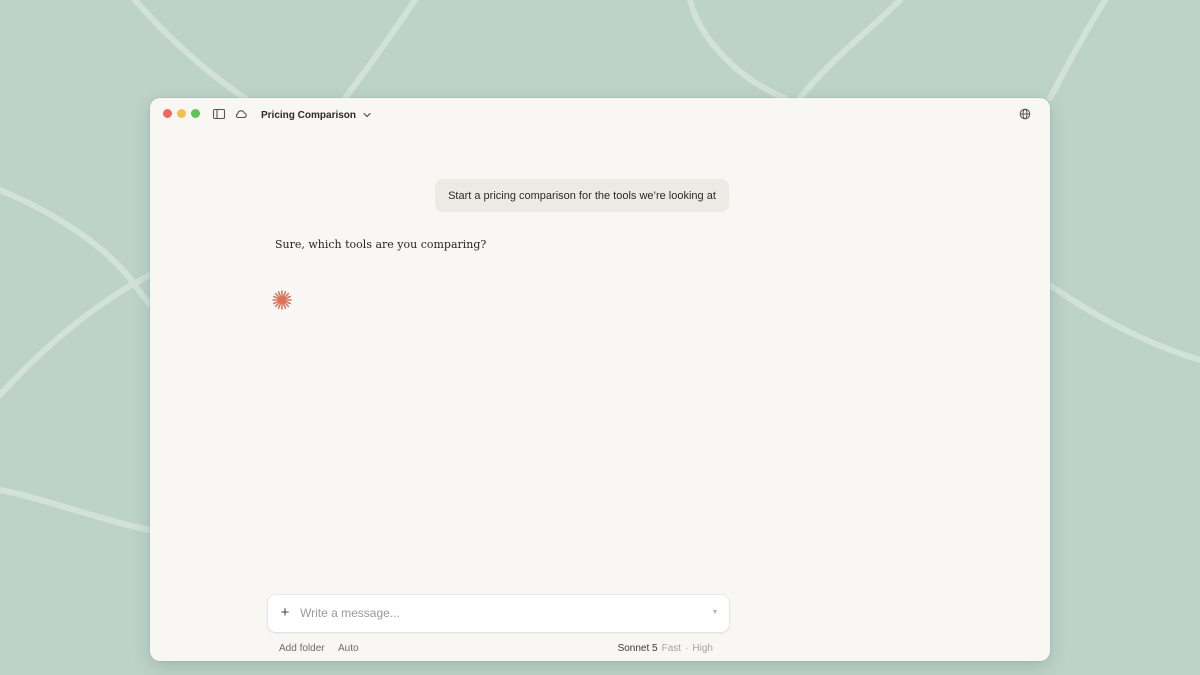 This screenshot has height=675, width=1200. I want to click on message-input, so click(500, 613).